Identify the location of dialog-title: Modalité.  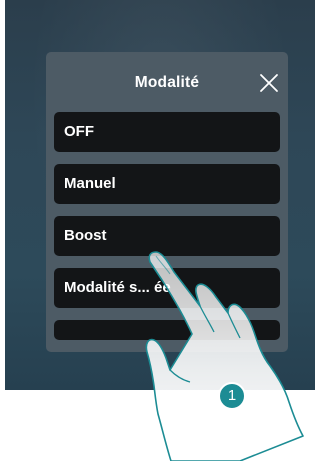
(167, 82).